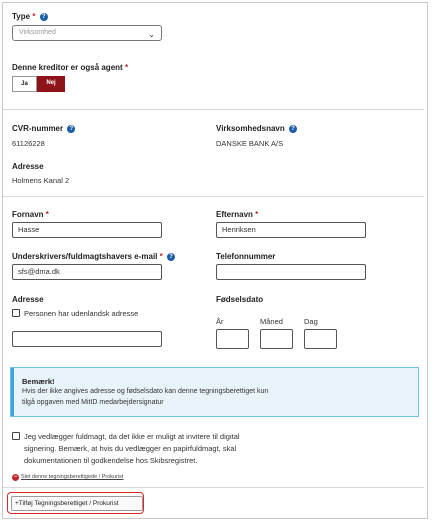 The height and width of the screenshot is (523, 432). Describe the element at coordinates (12, 392) in the screenshot. I see `notice-accent-bar` at that location.